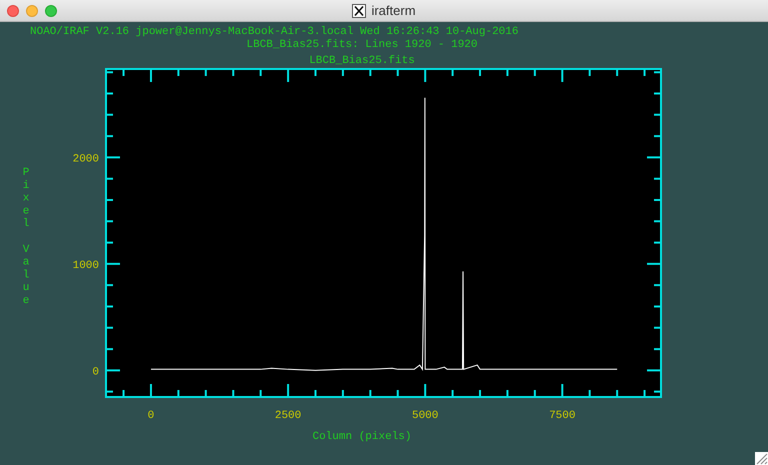 The image size is (768, 465). Describe the element at coordinates (85, 159) in the screenshot. I see `y-tick-label: 2000` at that location.